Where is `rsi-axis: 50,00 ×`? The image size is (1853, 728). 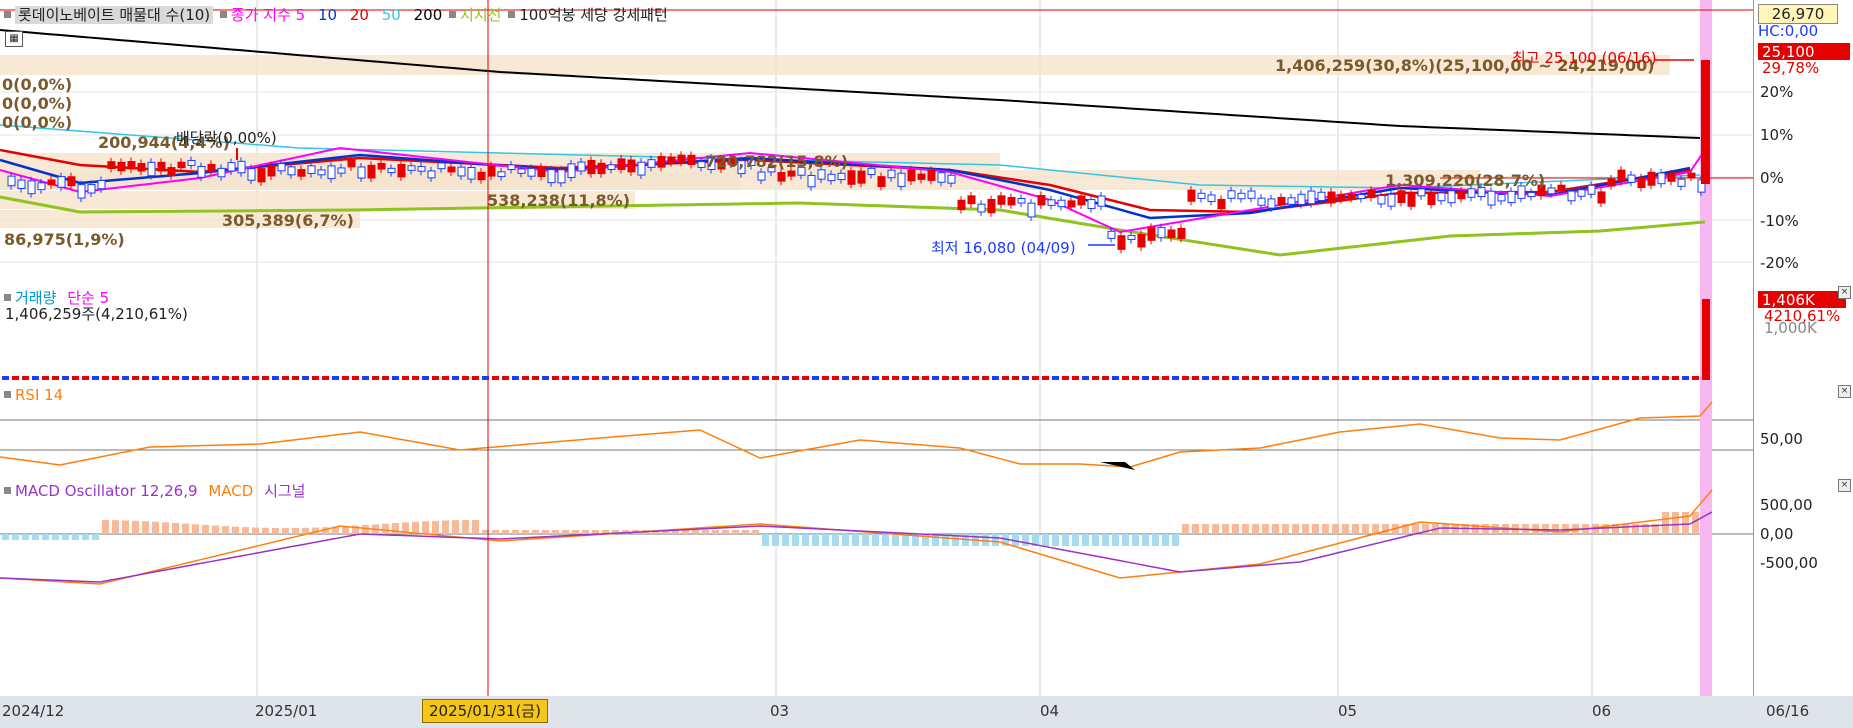 rsi-axis: 50,00 × is located at coordinates (1803, 429).